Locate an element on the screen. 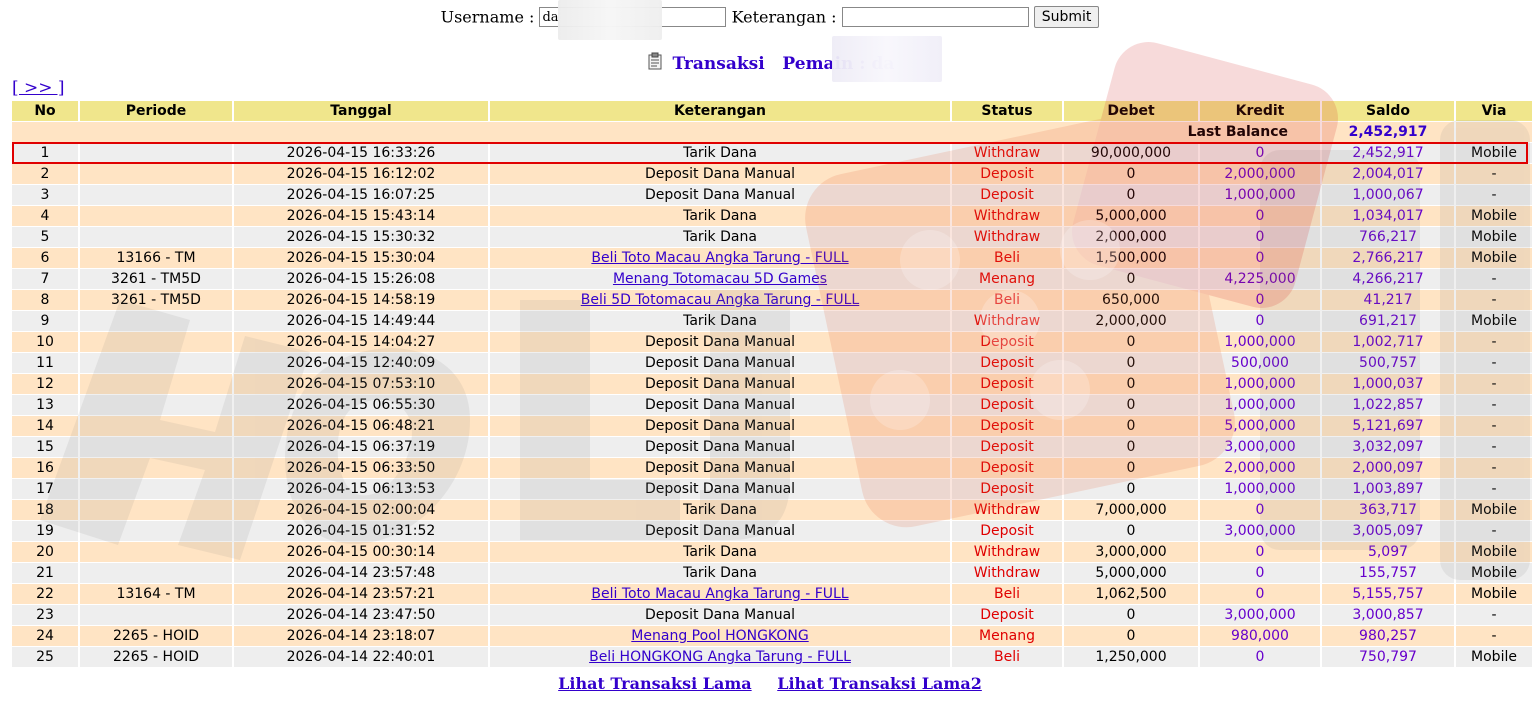  cell-debet: 5,000,000 is located at coordinates (1131, 573).